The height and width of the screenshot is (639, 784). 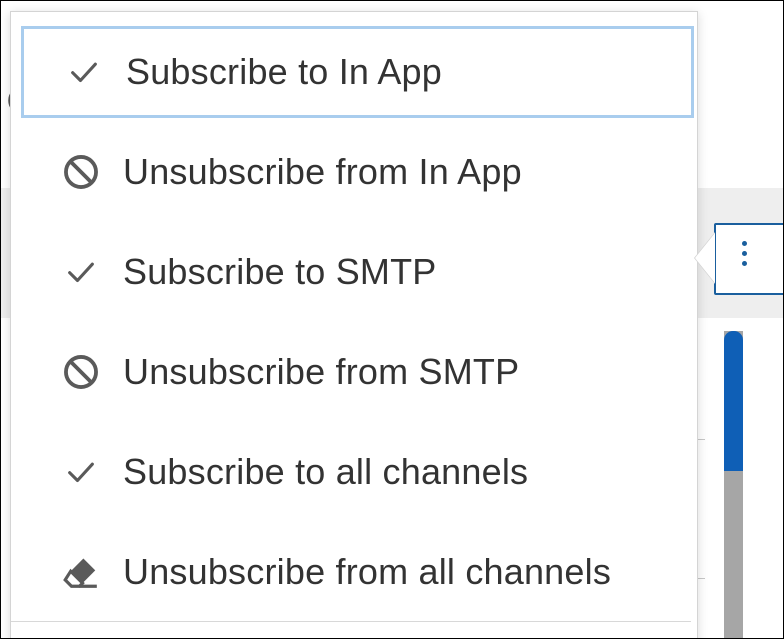 I want to click on menu-item-subscribe-all-channels: Subscribe to all channels, so click(x=357, y=472).